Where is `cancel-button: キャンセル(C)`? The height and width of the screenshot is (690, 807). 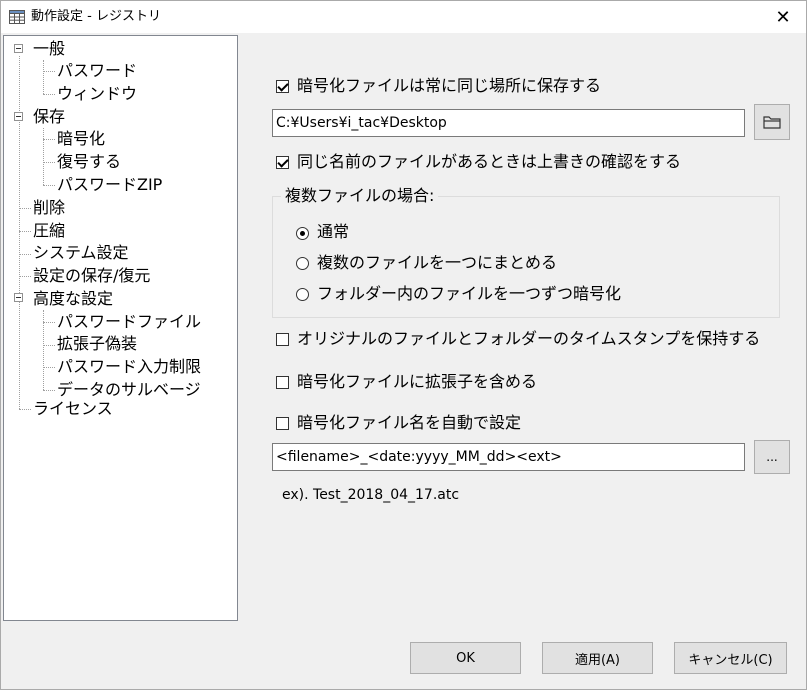 cancel-button: キャンセル(C) is located at coordinates (730, 658).